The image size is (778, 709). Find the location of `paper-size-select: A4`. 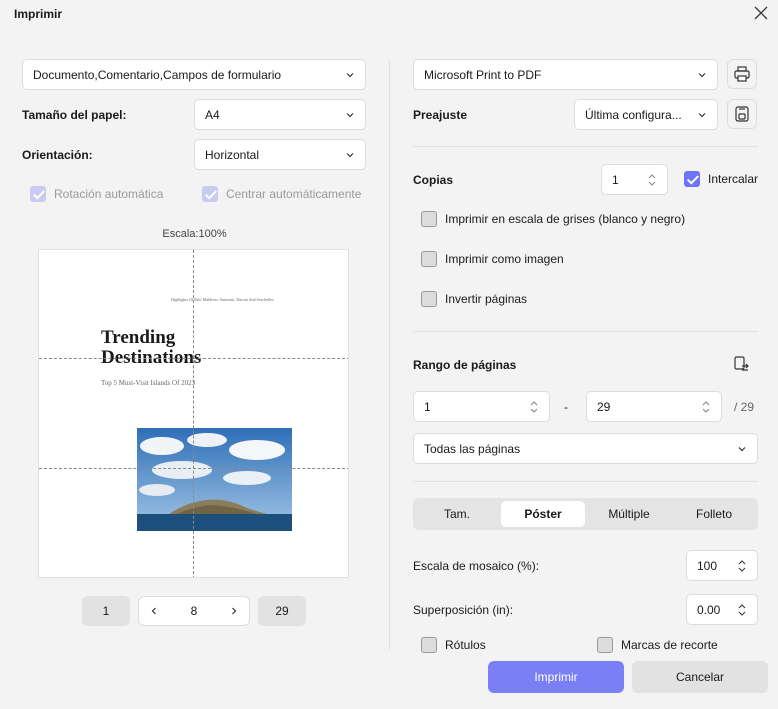

paper-size-select: A4 is located at coordinates (280, 114).